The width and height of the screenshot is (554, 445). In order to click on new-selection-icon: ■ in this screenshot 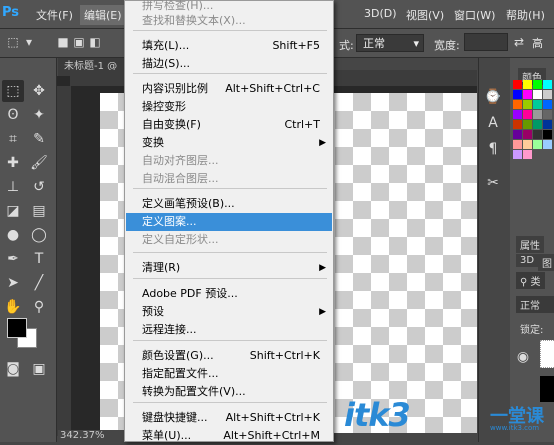, I will do `click(63, 42)`.